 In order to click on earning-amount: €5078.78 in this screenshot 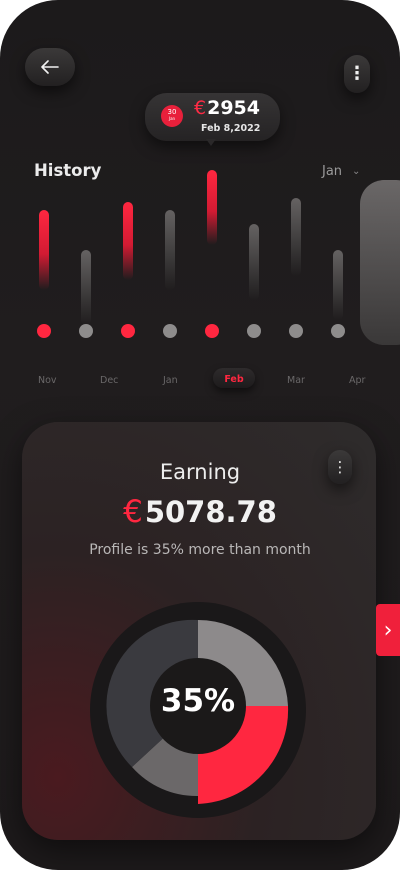, I will do `click(200, 512)`.